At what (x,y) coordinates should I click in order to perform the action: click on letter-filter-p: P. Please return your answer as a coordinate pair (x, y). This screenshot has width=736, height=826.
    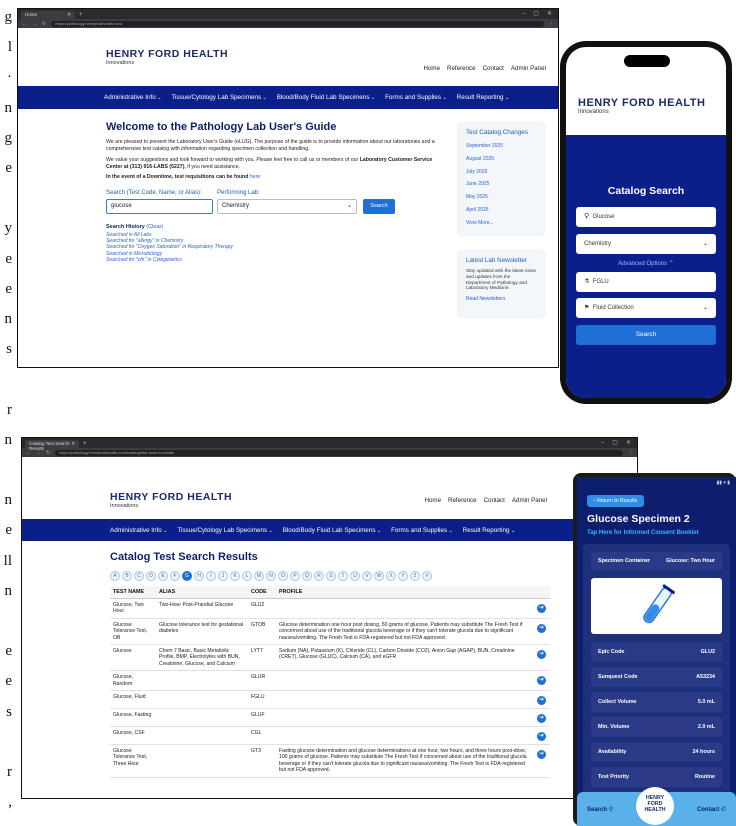
    Looking at the image, I should click on (295, 576).